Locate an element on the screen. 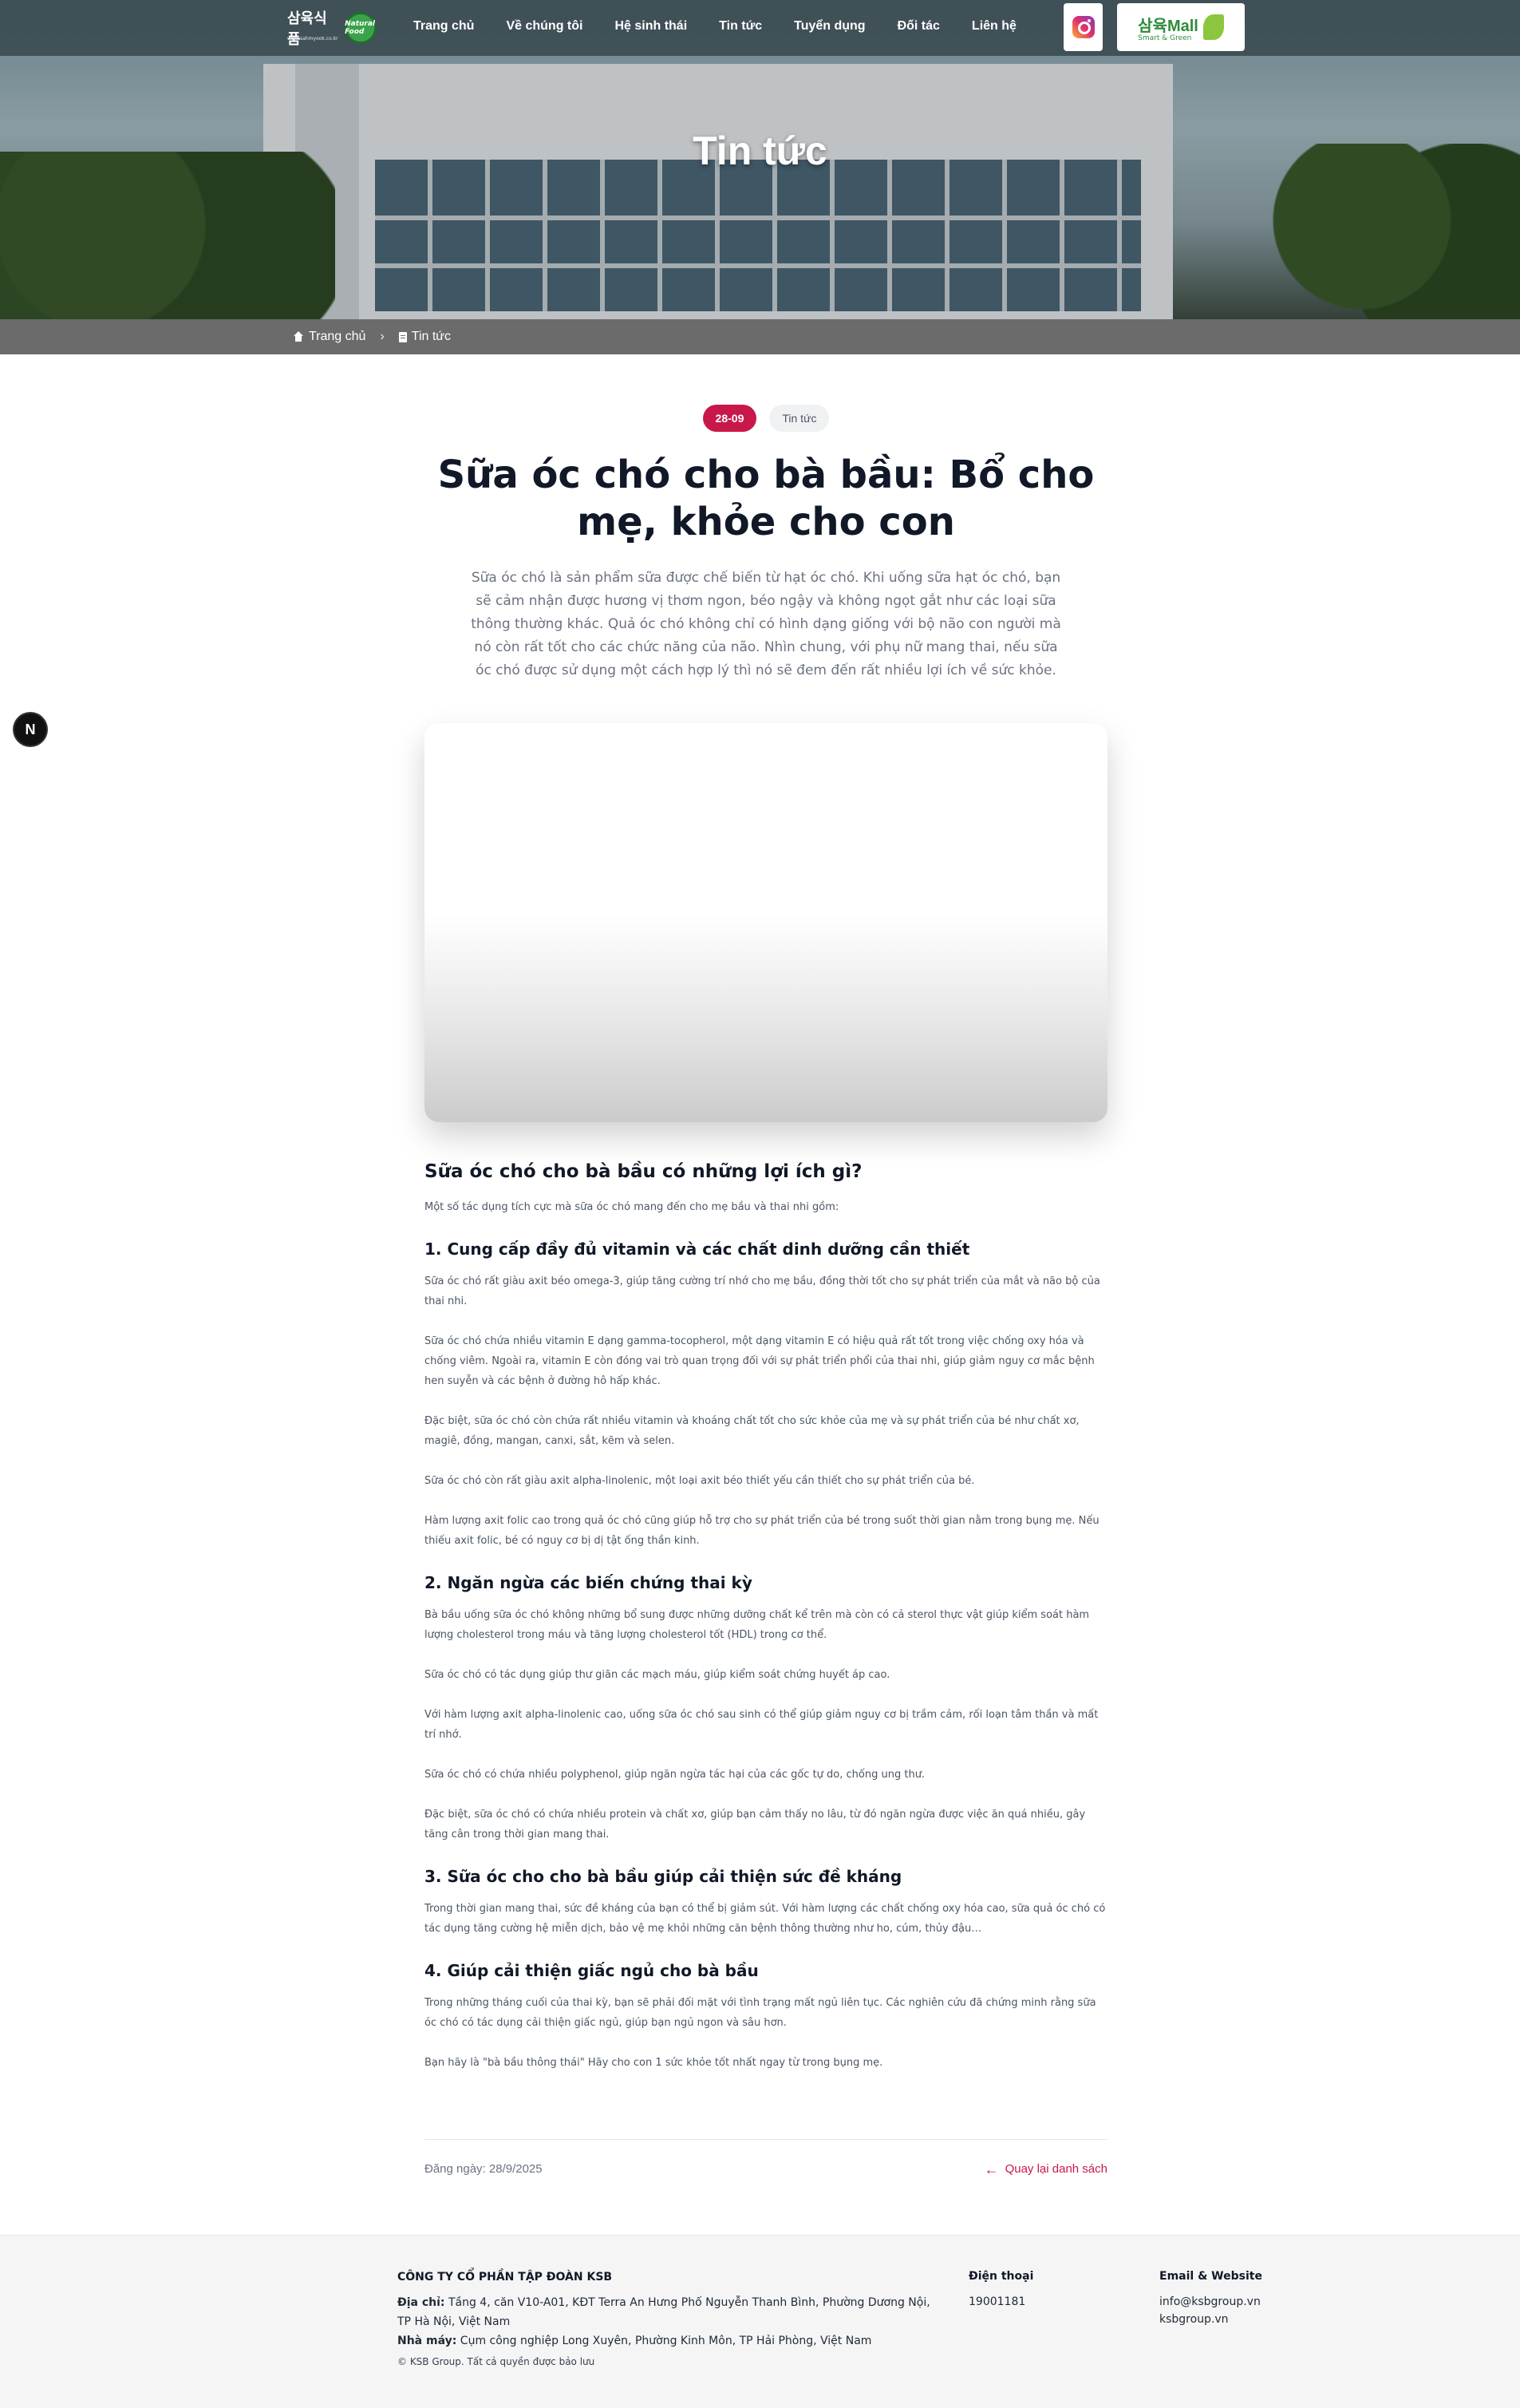 The image size is (1520, 2408). email-title: Email & Website is located at coordinates (1210, 2276).